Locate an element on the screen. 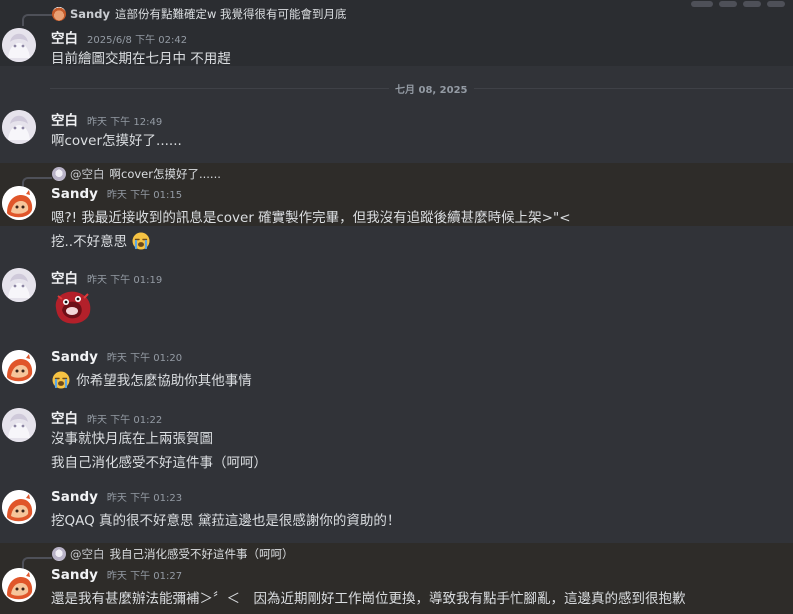  message-text-with-emoji: 挖..不好意思 is located at coordinates (101, 240).